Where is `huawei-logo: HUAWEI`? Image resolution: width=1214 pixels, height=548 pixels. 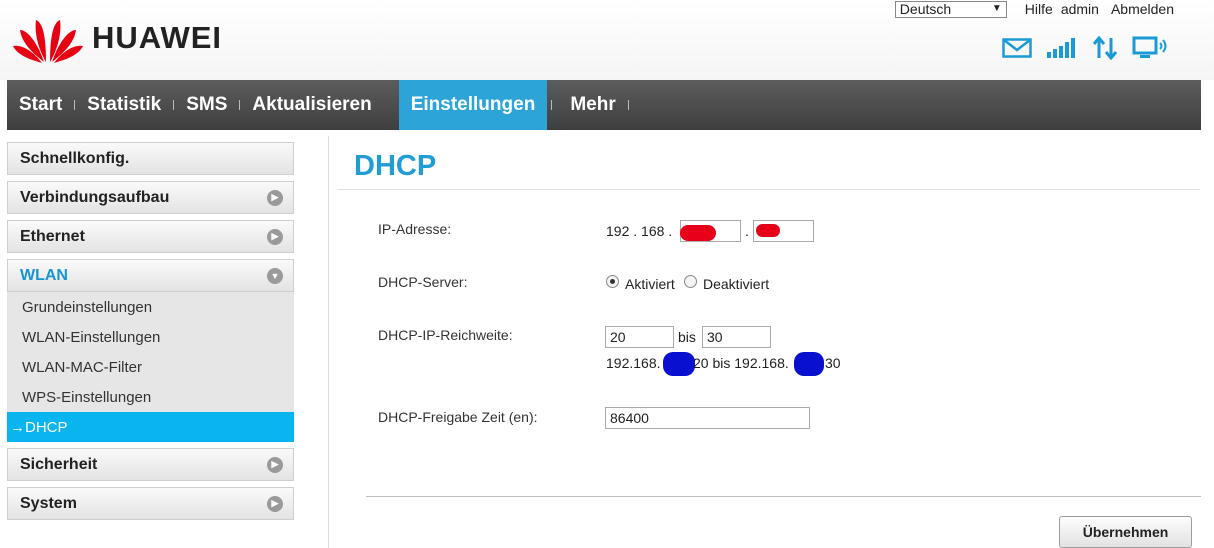
huawei-logo: HUAWEI is located at coordinates (117, 38).